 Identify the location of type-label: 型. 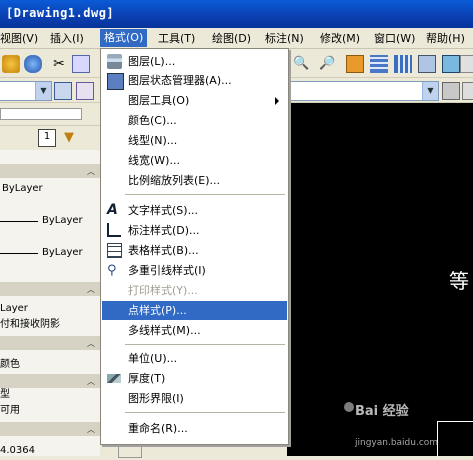
(5, 394).